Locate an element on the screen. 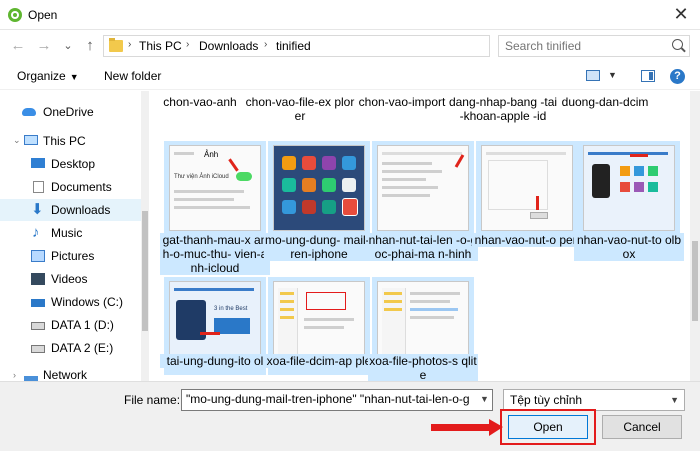  sidebar-item-desktop: Desktop is located at coordinates (74, 164).